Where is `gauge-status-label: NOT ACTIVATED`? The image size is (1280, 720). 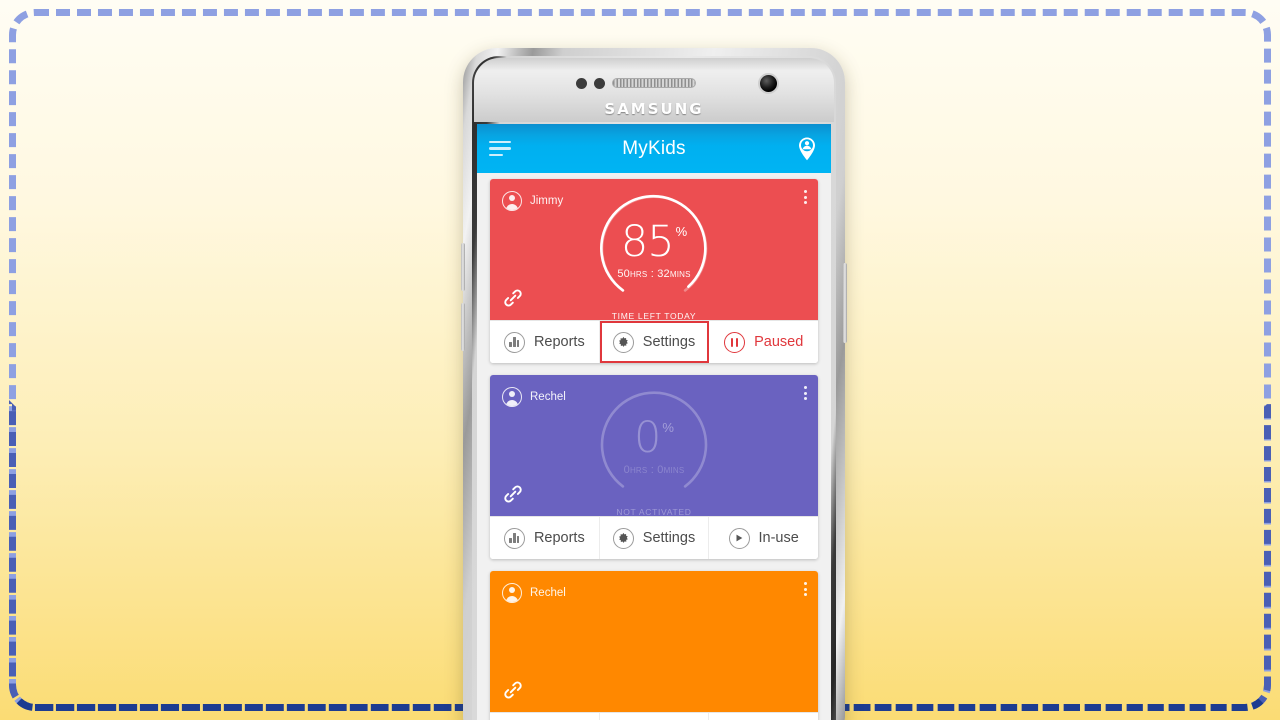 gauge-status-label: NOT ACTIVATED is located at coordinates (654, 512).